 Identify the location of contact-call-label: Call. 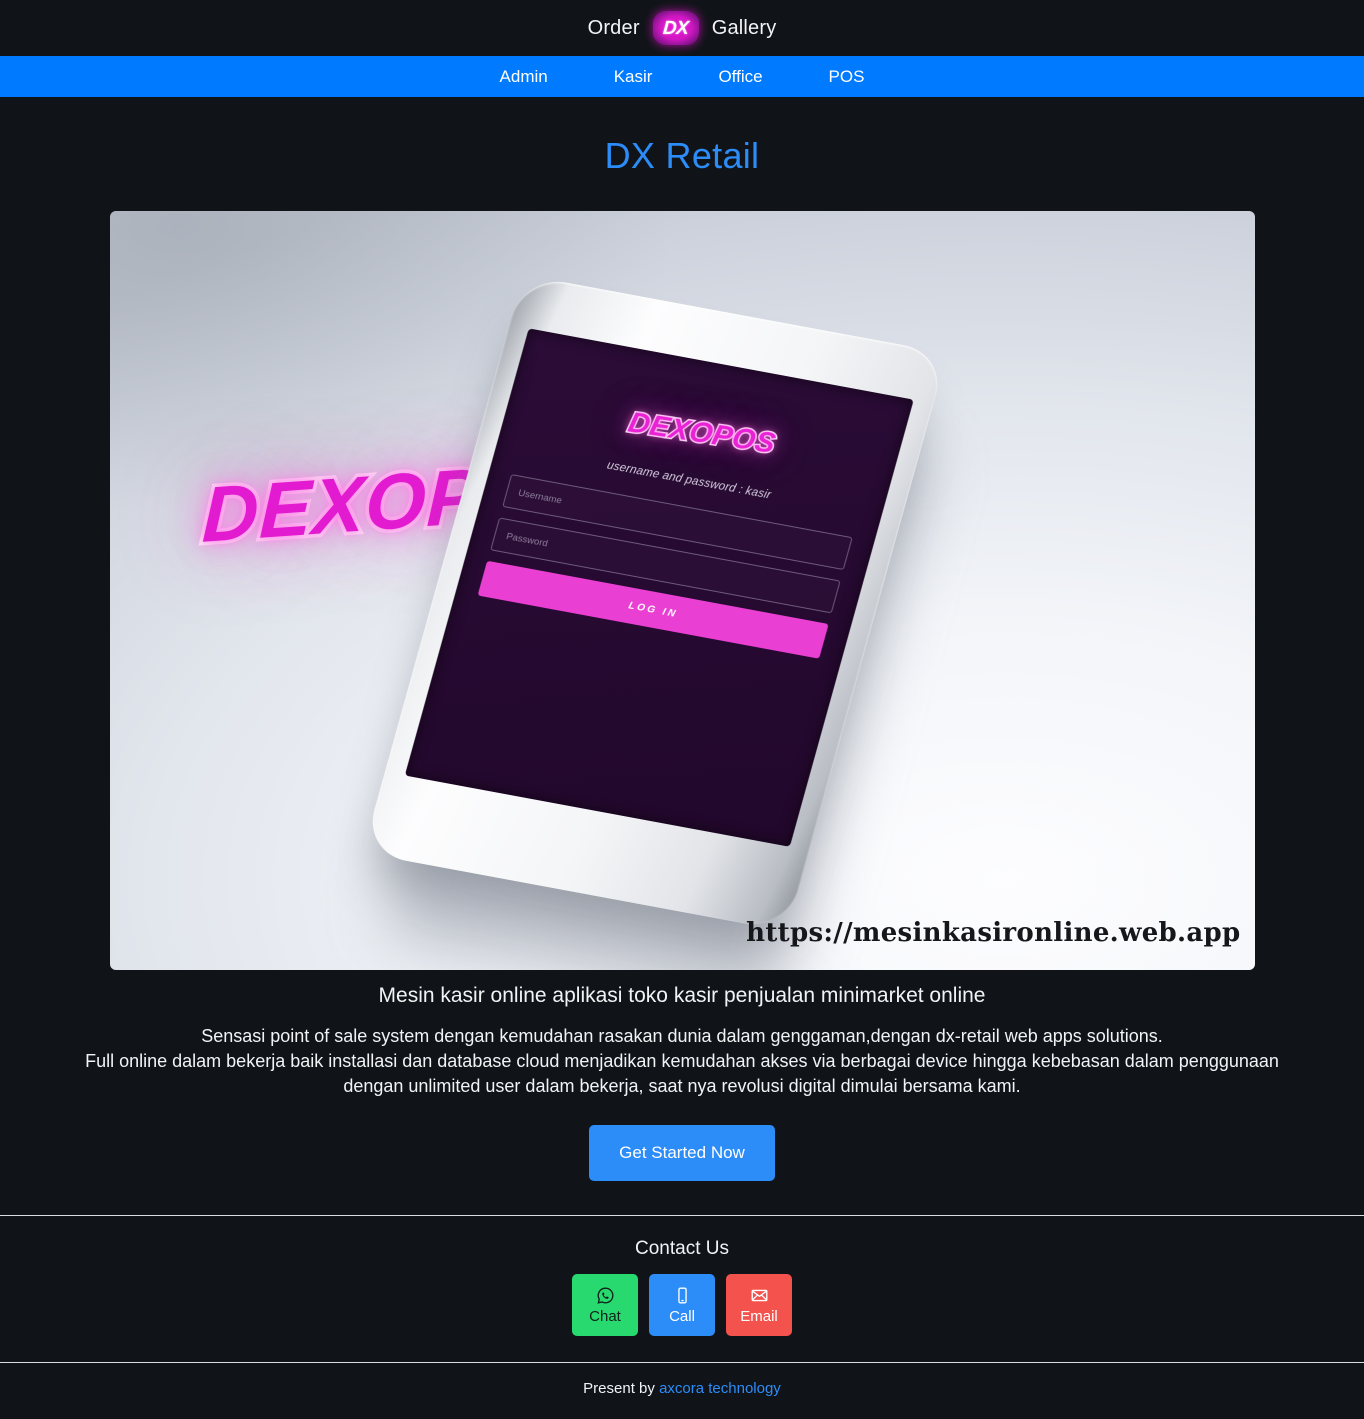
(682, 1316).